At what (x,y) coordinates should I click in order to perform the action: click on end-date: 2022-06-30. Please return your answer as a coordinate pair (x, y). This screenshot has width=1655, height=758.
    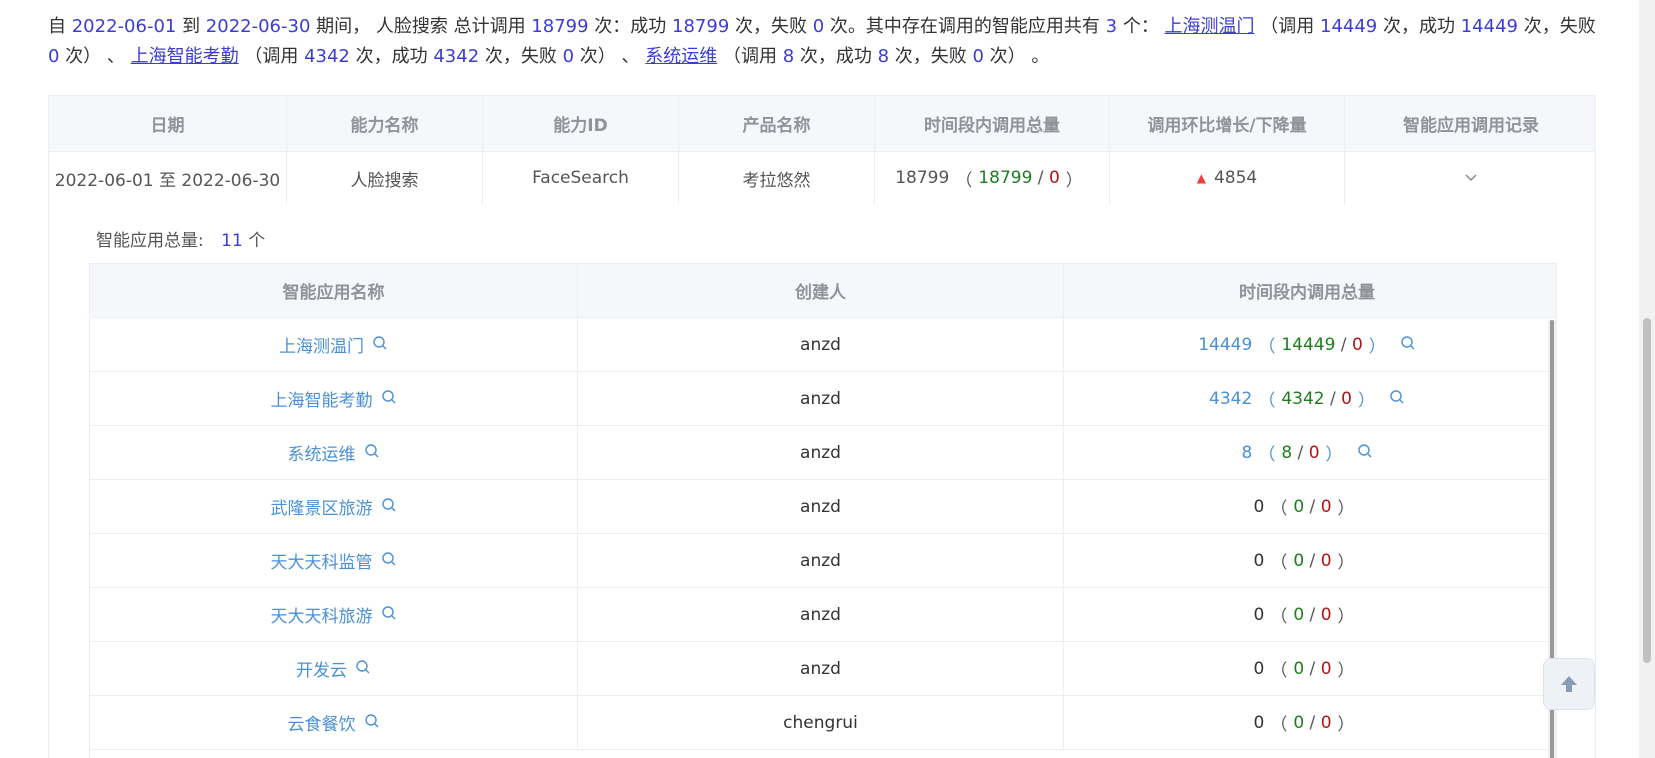
    Looking at the image, I should click on (258, 26).